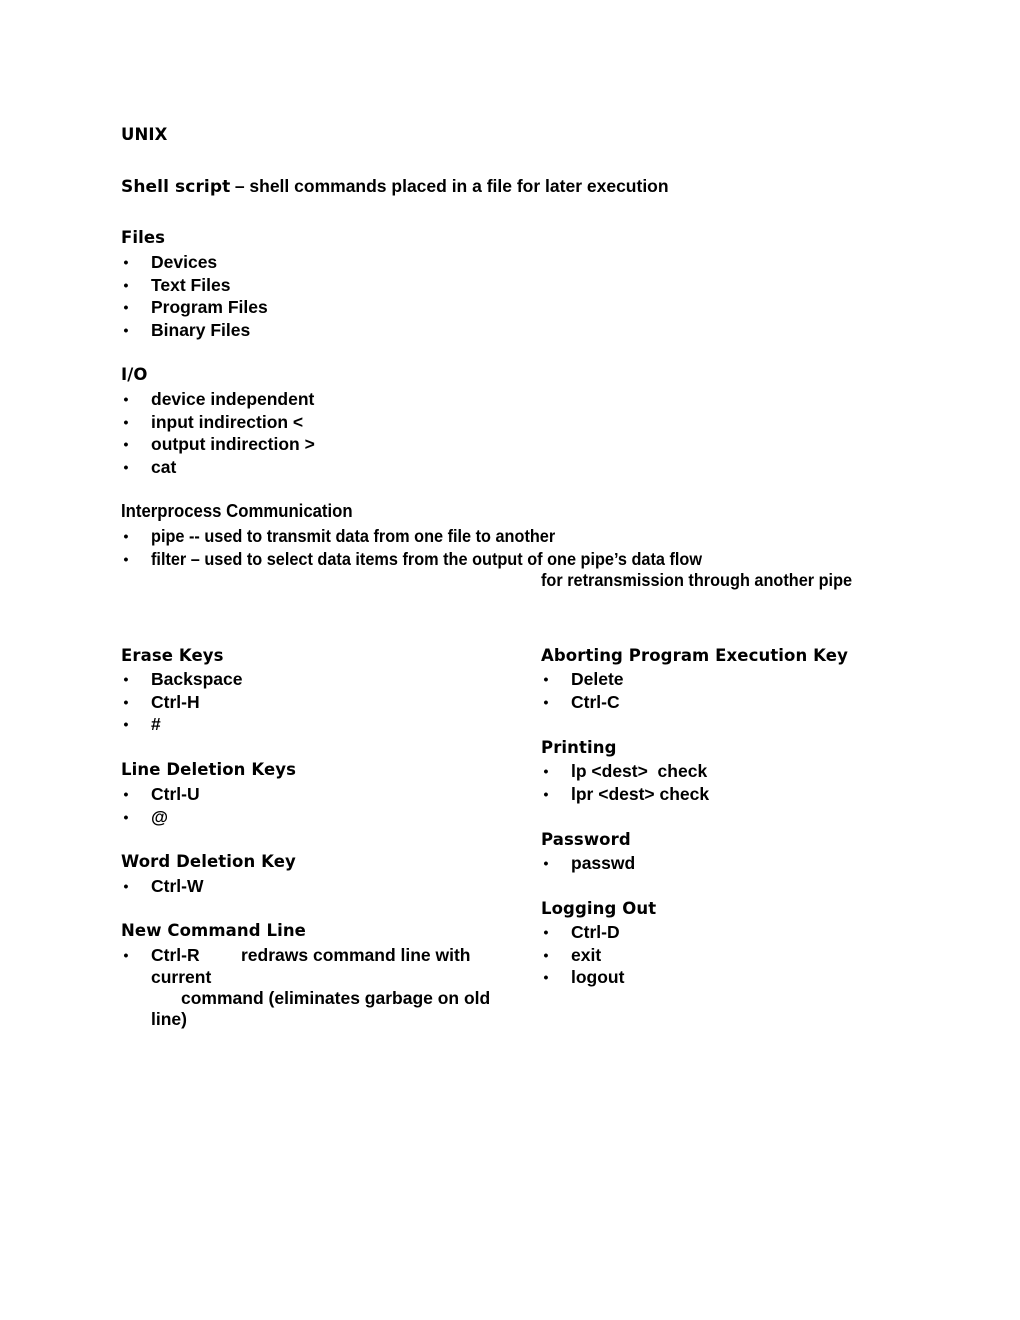  Describe the element at coordinates (218, 422) in the screenshot. I see `list-item: • input indirection <` at that location.